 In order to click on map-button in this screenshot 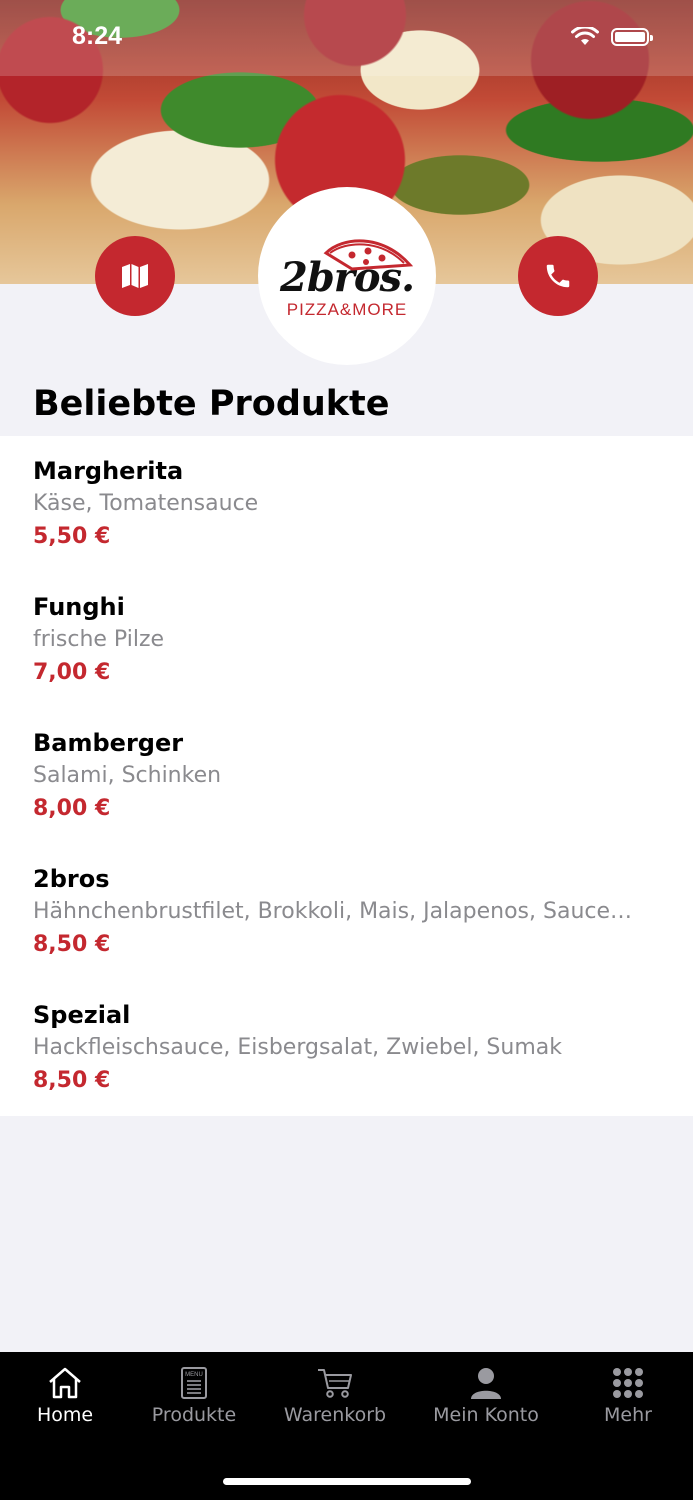, I will do `click(135, 276)`.